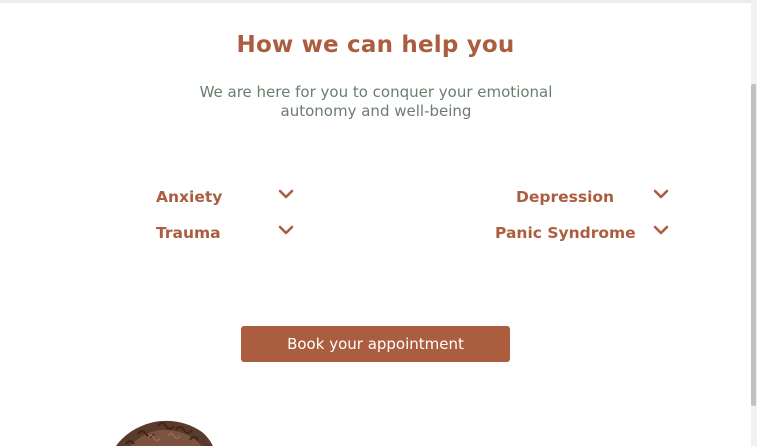 The width and height of the screenshot is (757, 446). I want to click on accordion-label: Panic Syndrome, so click(565, 233).